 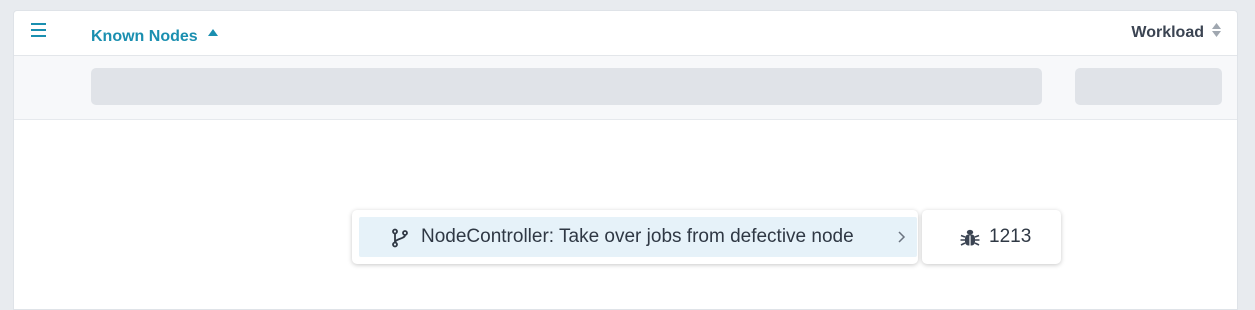 I want to click on chevron-right-icon, so click(x=902, y=237).